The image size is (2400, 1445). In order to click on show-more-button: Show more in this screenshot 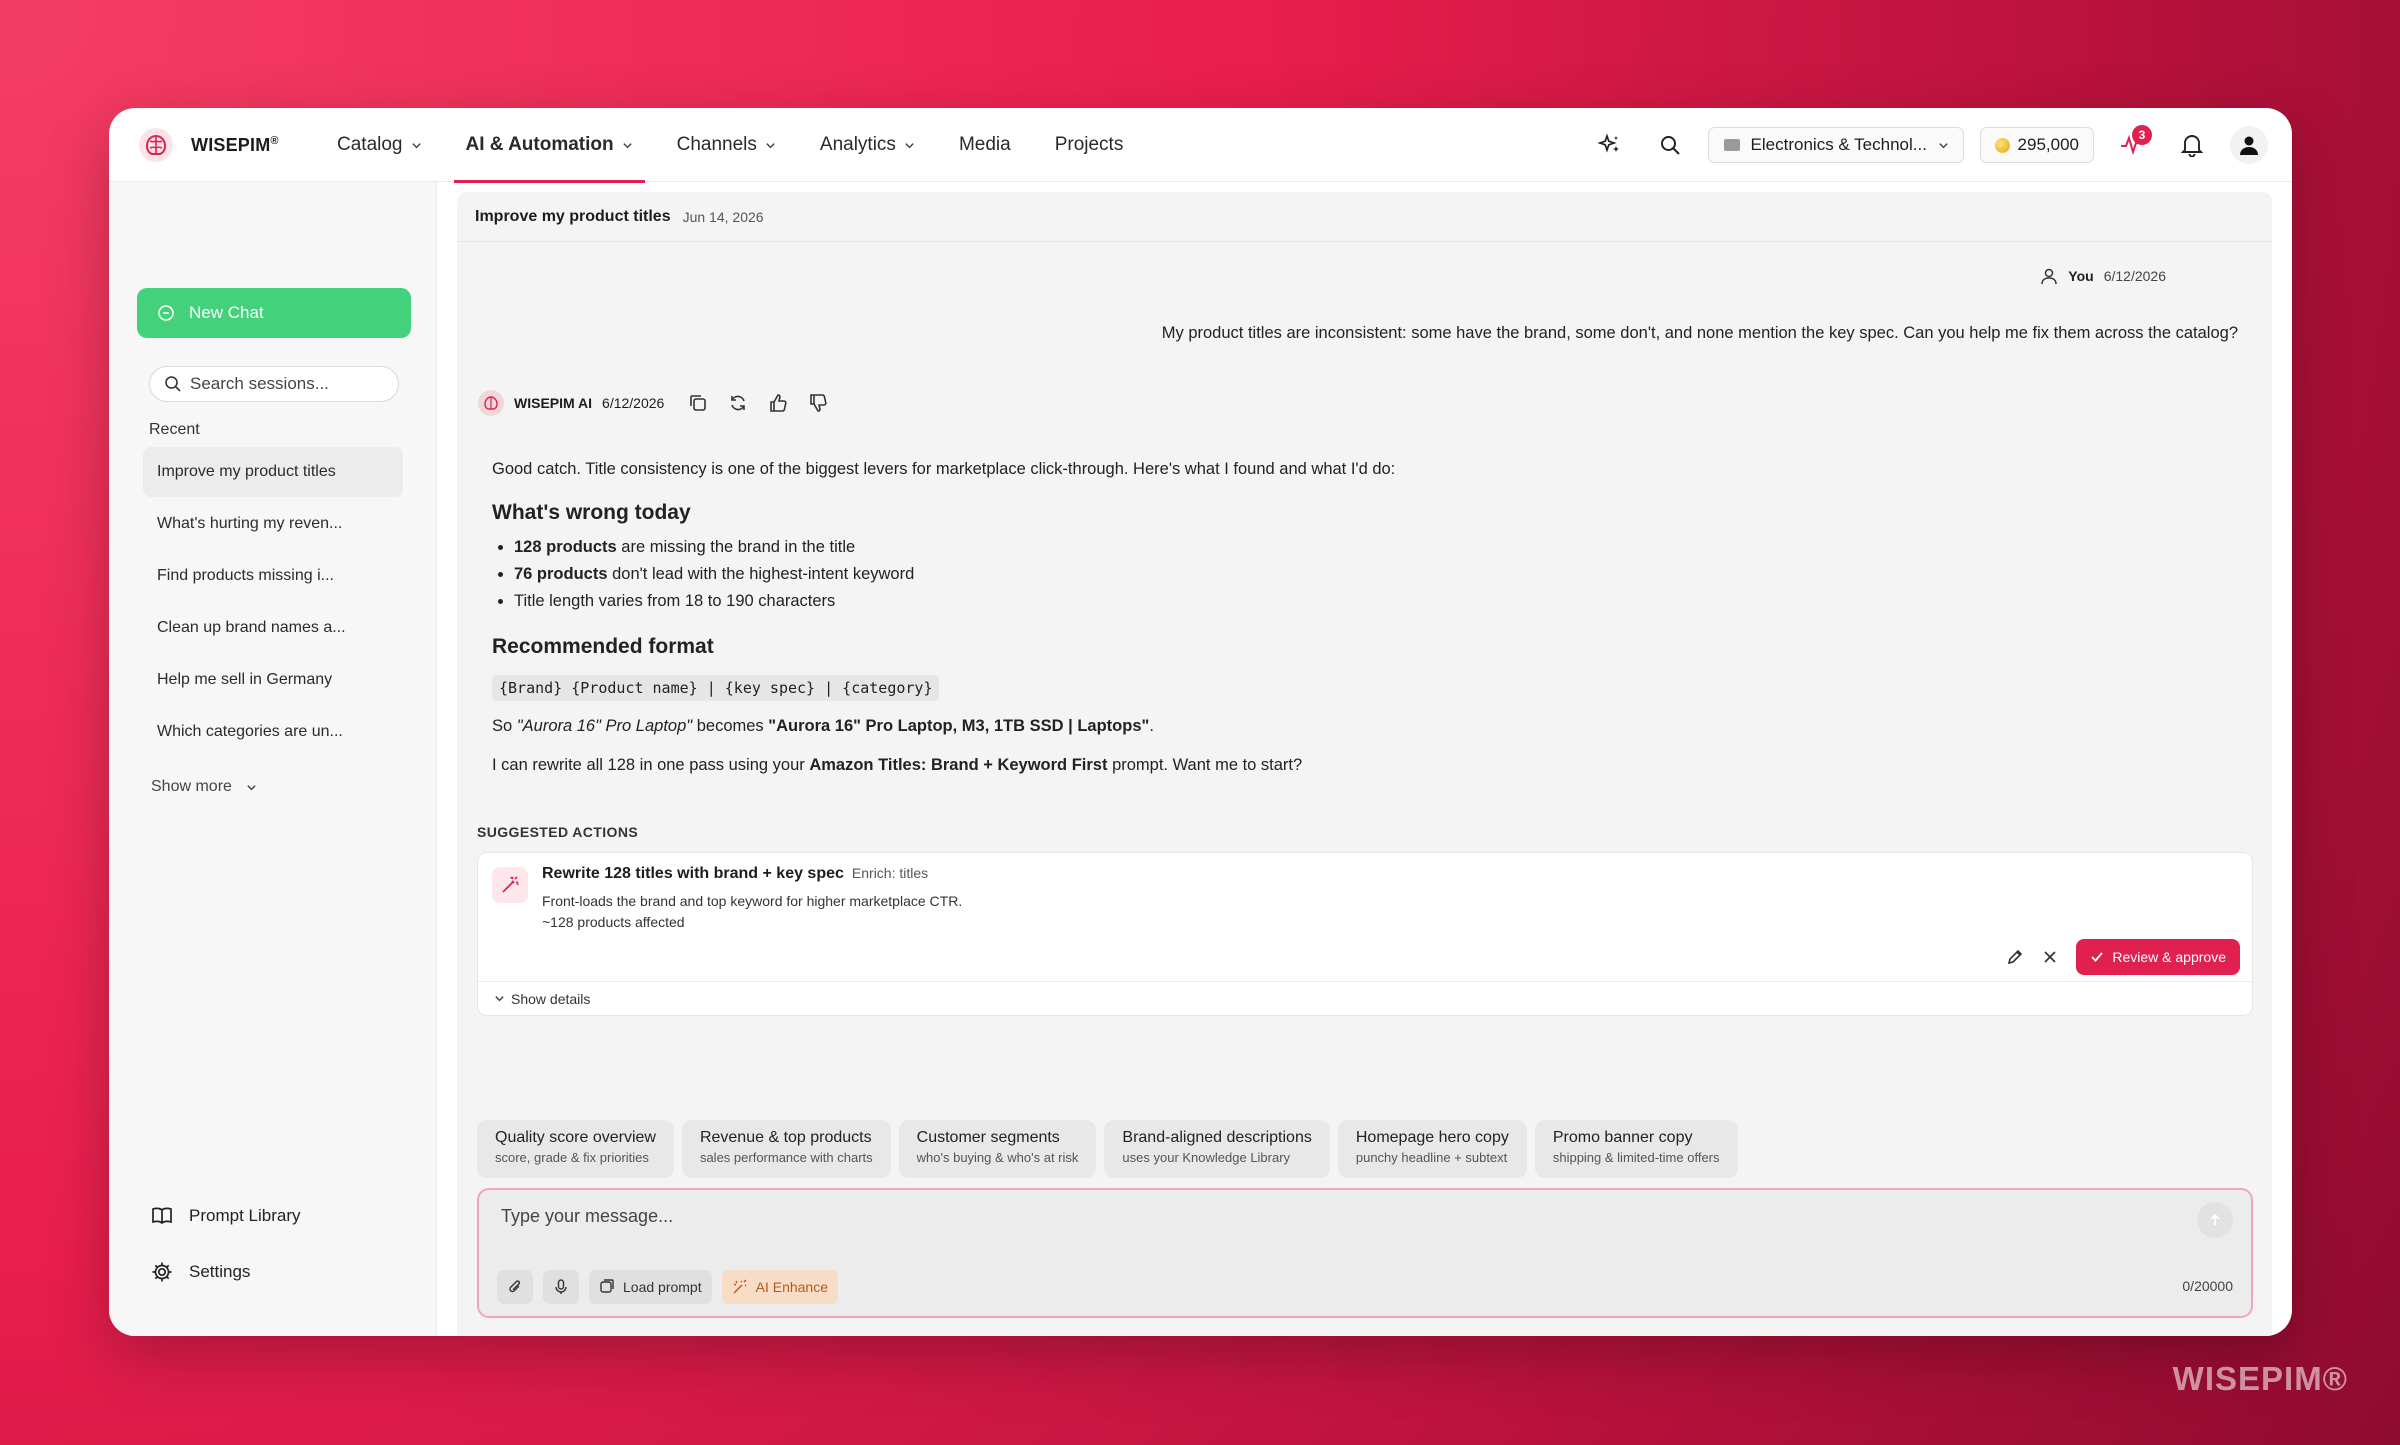, I will do `click(204, 787)`.